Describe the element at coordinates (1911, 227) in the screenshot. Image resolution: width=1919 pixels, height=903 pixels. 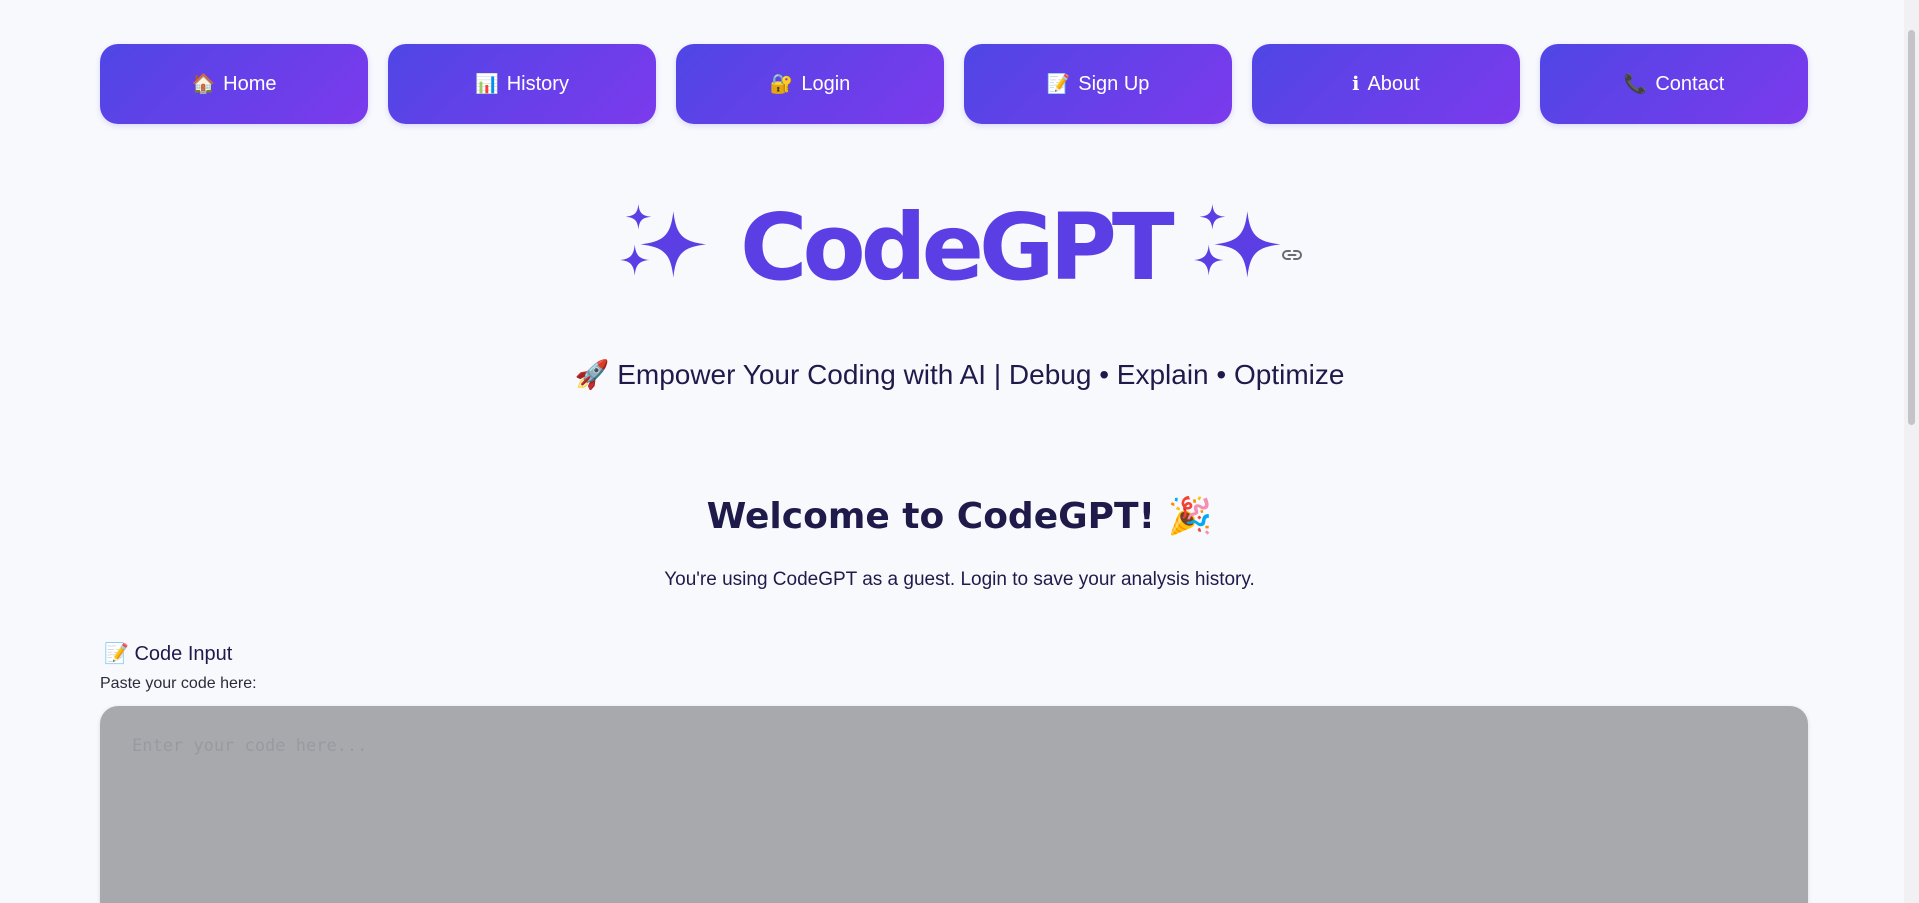
I see `scrollbar-thumb` at that location.